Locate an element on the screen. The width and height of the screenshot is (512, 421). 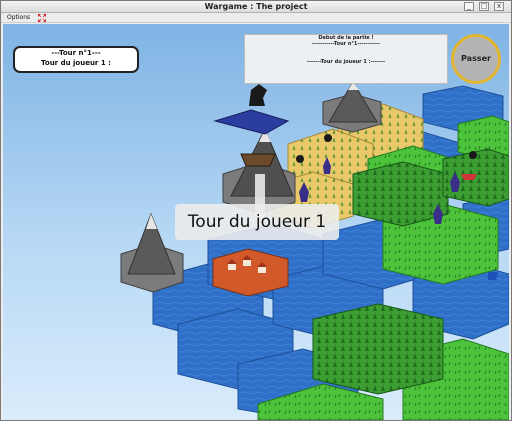
turn-indicator: ---Tour n°1--- Tour du joueur 1 : is located at coordinates (76, 59).